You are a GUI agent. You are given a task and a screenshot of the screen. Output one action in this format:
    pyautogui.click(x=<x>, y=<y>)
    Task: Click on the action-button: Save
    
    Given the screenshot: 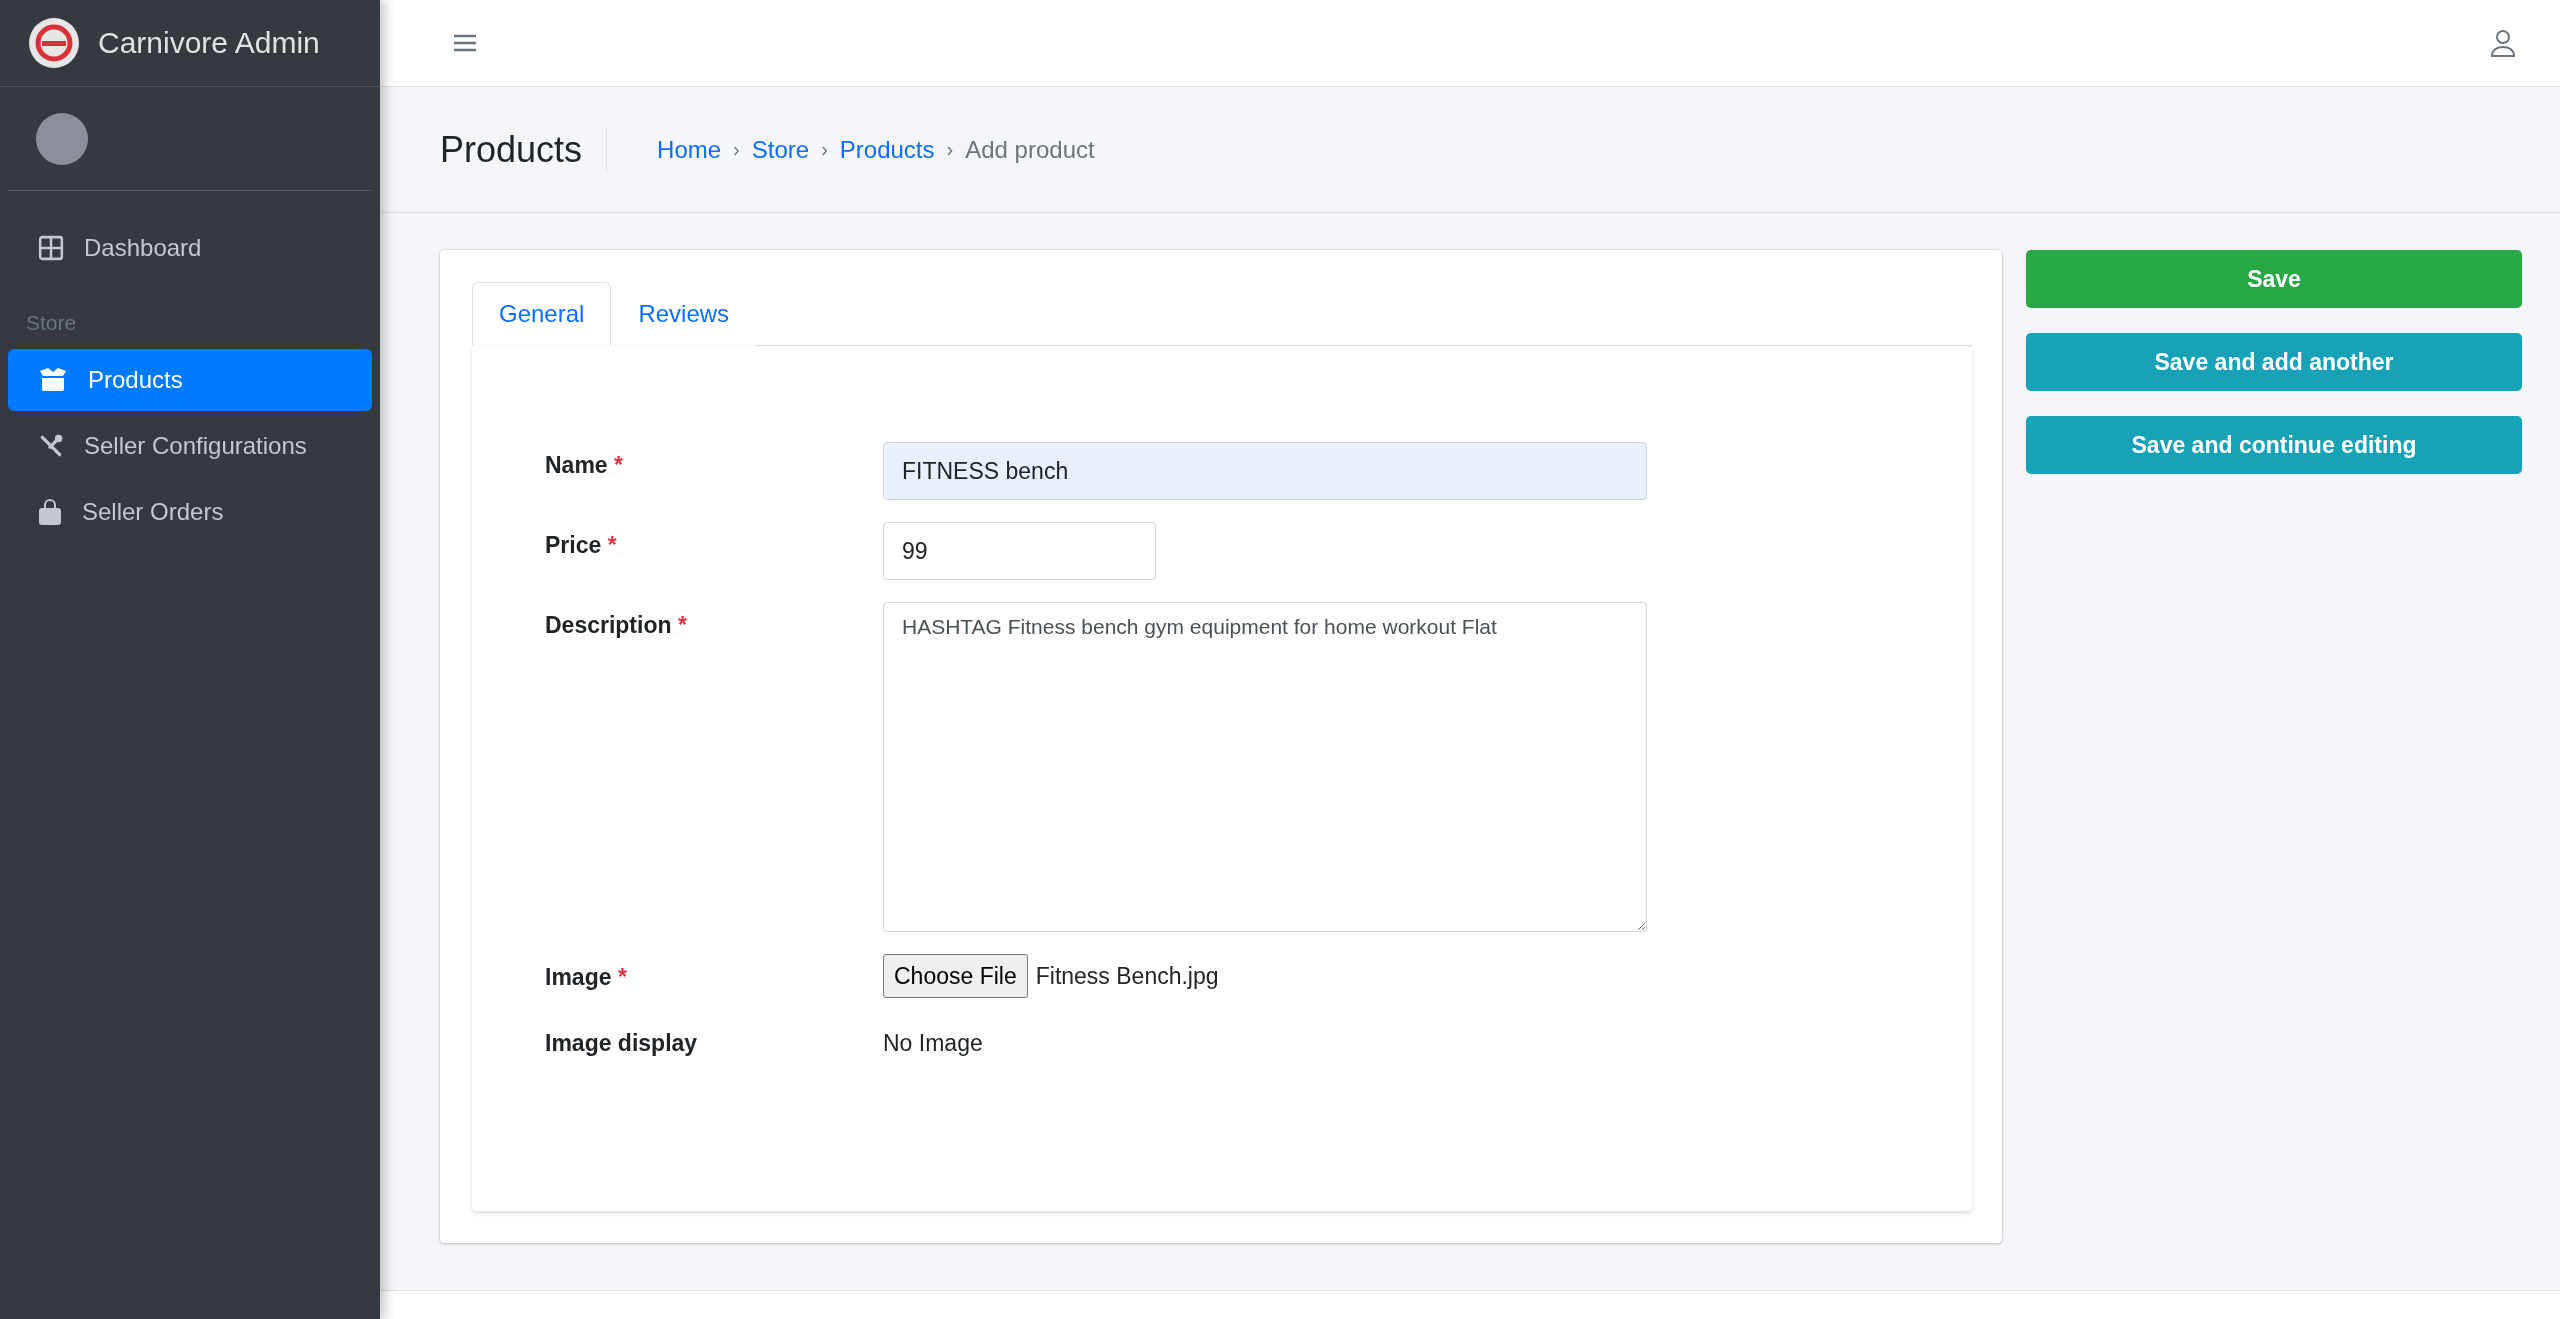 What is the action you would take?
    pyautogui.click(x=2274, y=279)
    